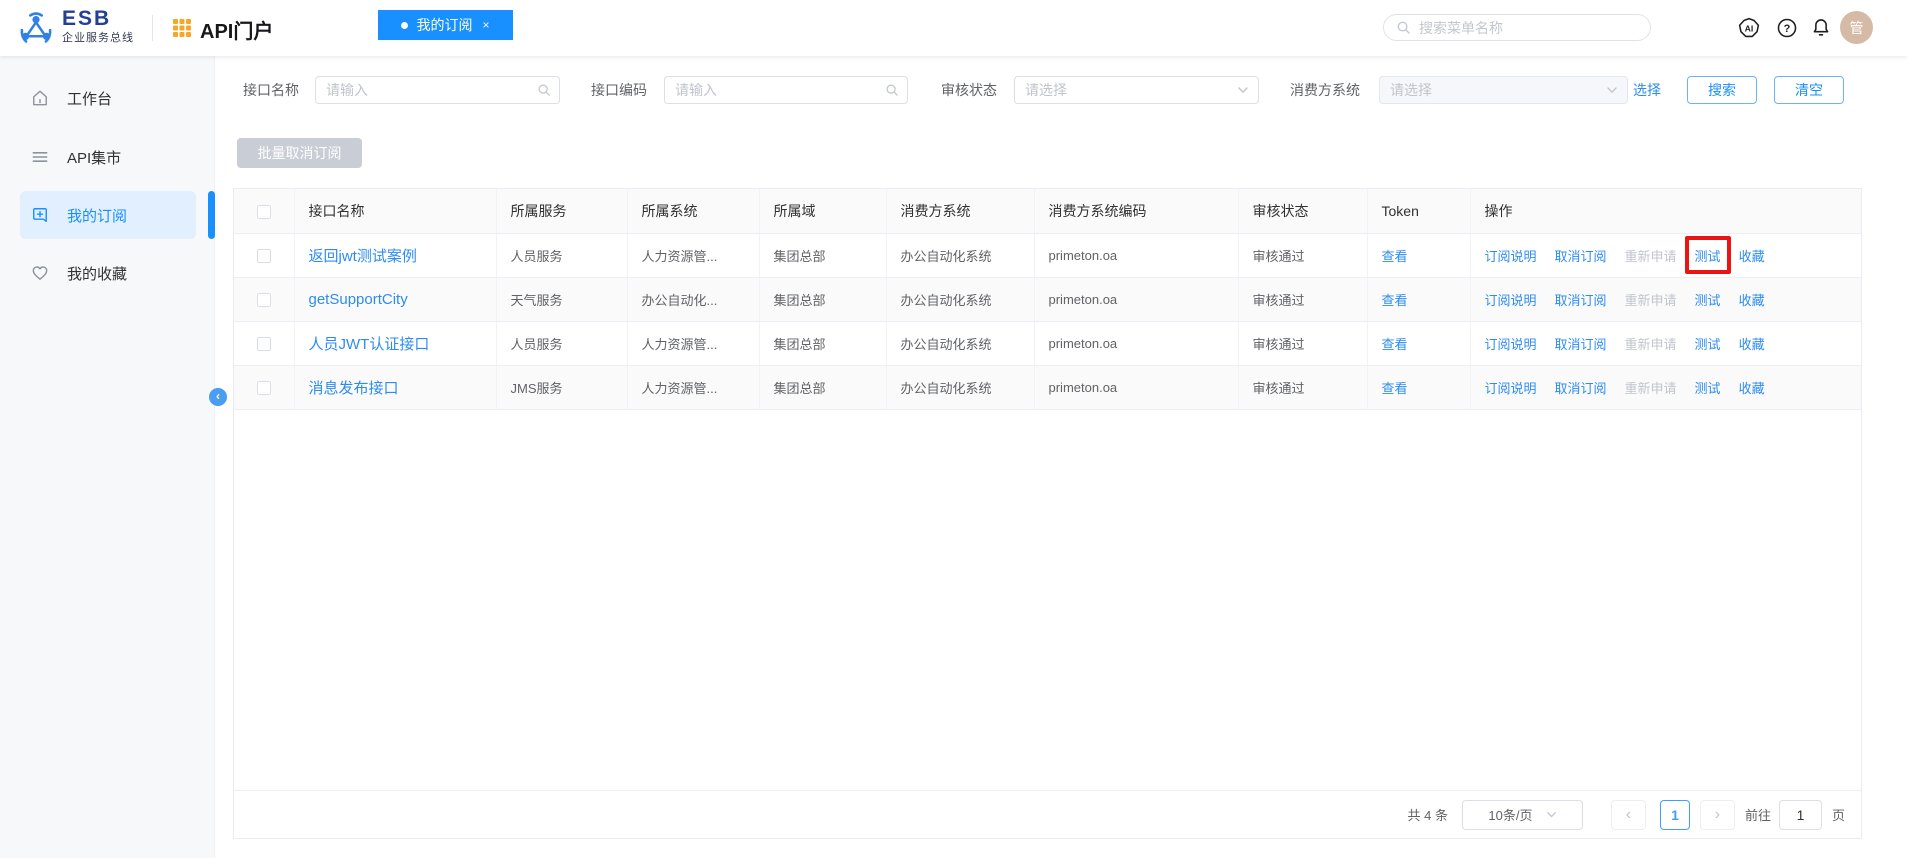  Describe the element at coordinates (395, 211) in the screenshot. I see `column-header-0: 接口名称` at that location.